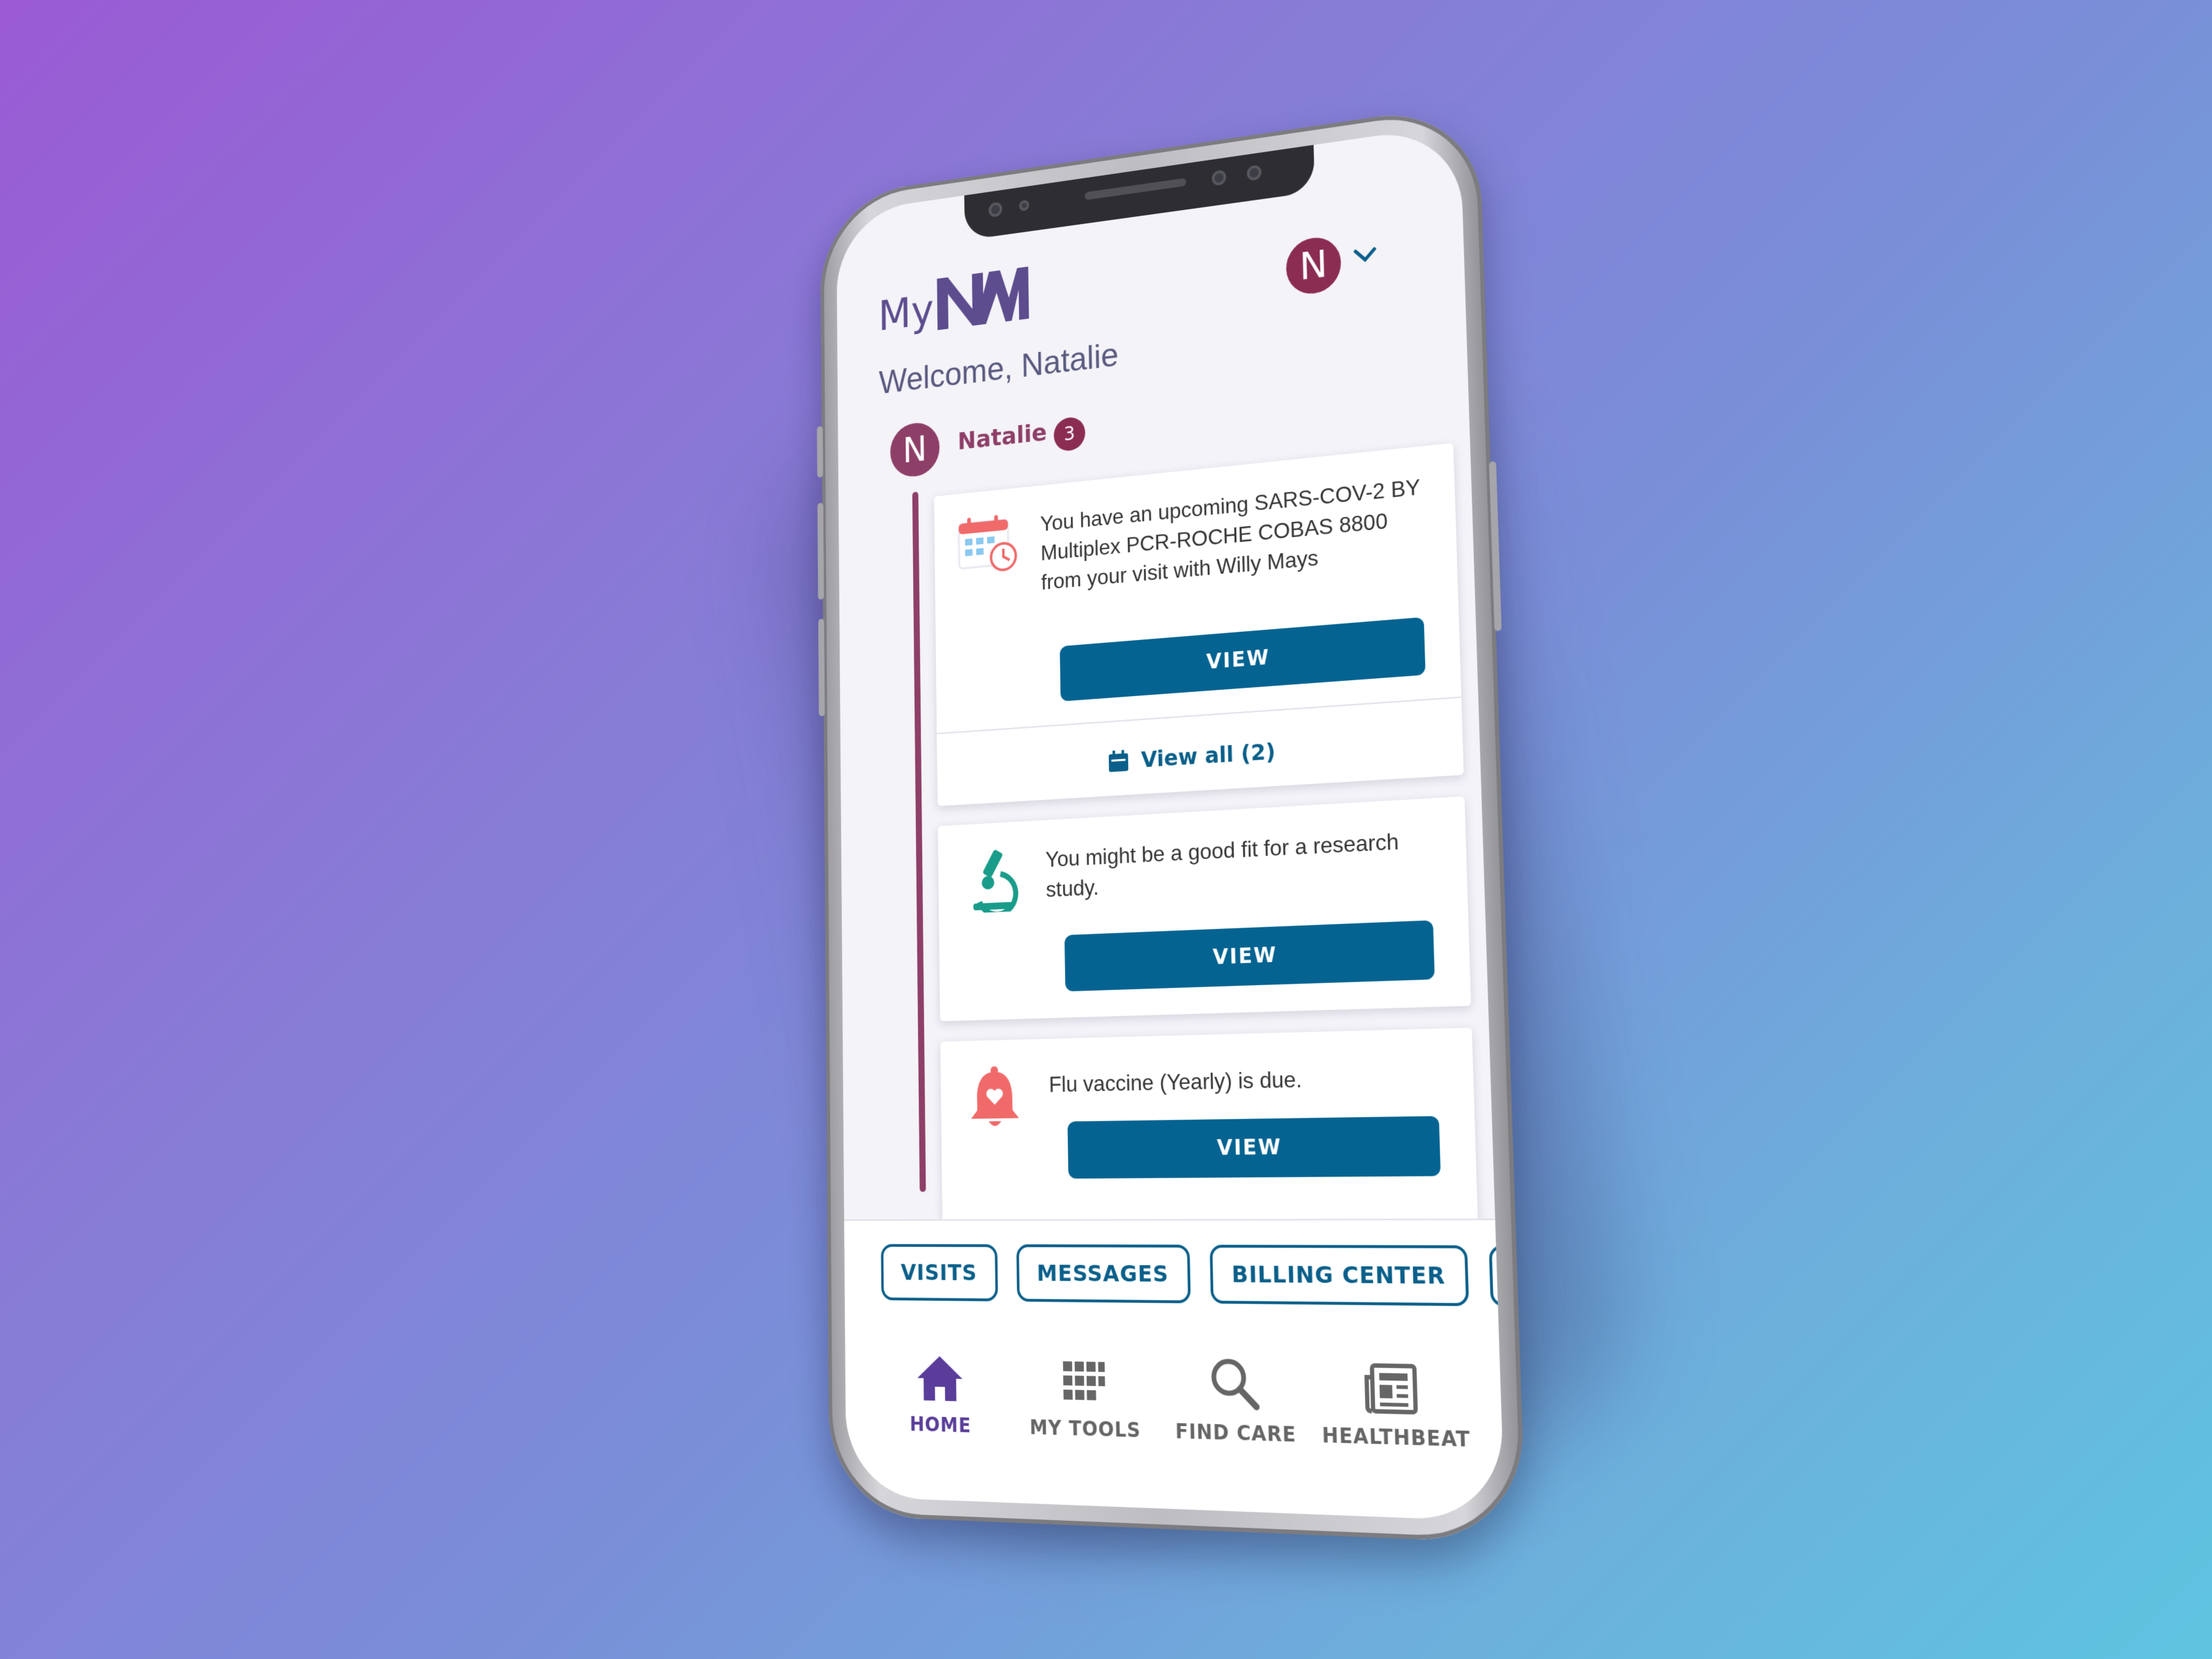 The image size is (2212, 1659). I want to click on home-icon, so click(940, 1379).